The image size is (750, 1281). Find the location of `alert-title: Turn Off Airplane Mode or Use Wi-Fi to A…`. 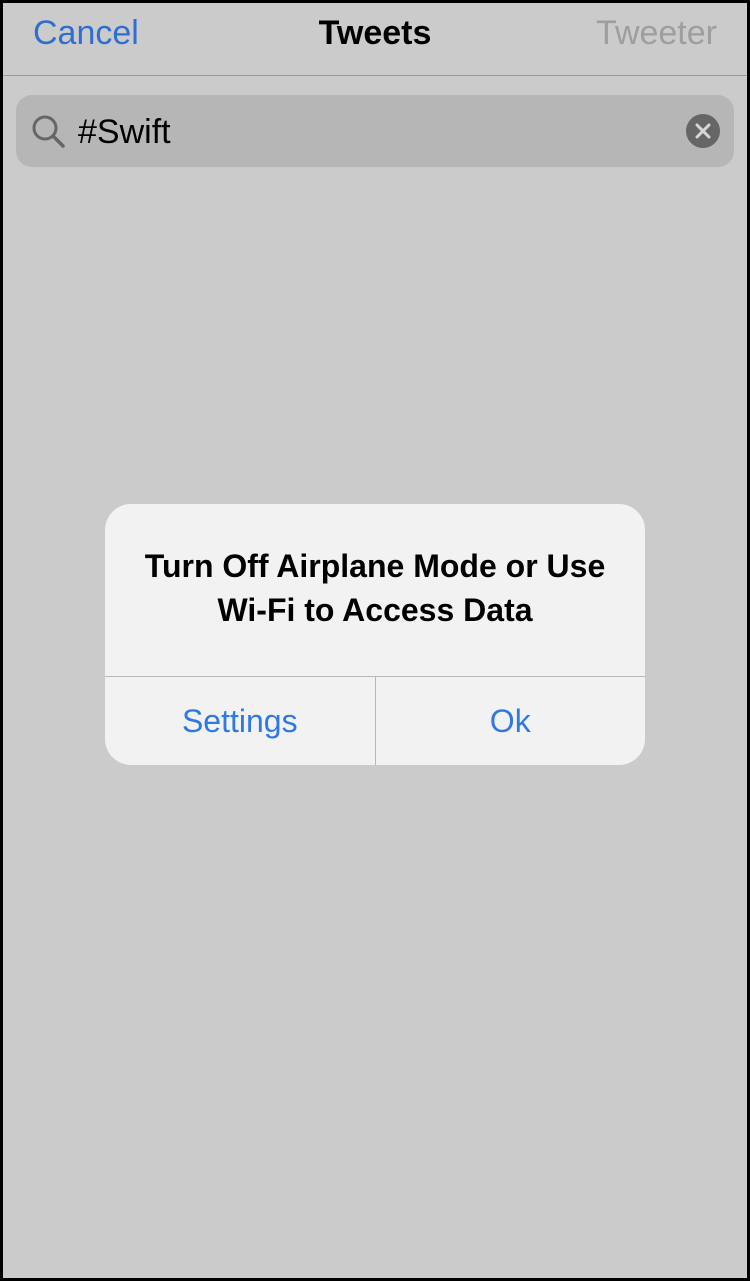

alert-title: Turn Off Airplane Mode or Use Wi-Fi to A… is located at coordinates (375, 588).